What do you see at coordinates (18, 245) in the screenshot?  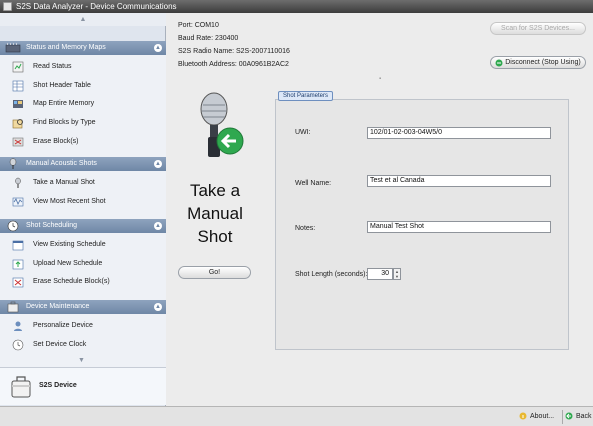 I see `schedule-icon` at bounding box center [18, 245].